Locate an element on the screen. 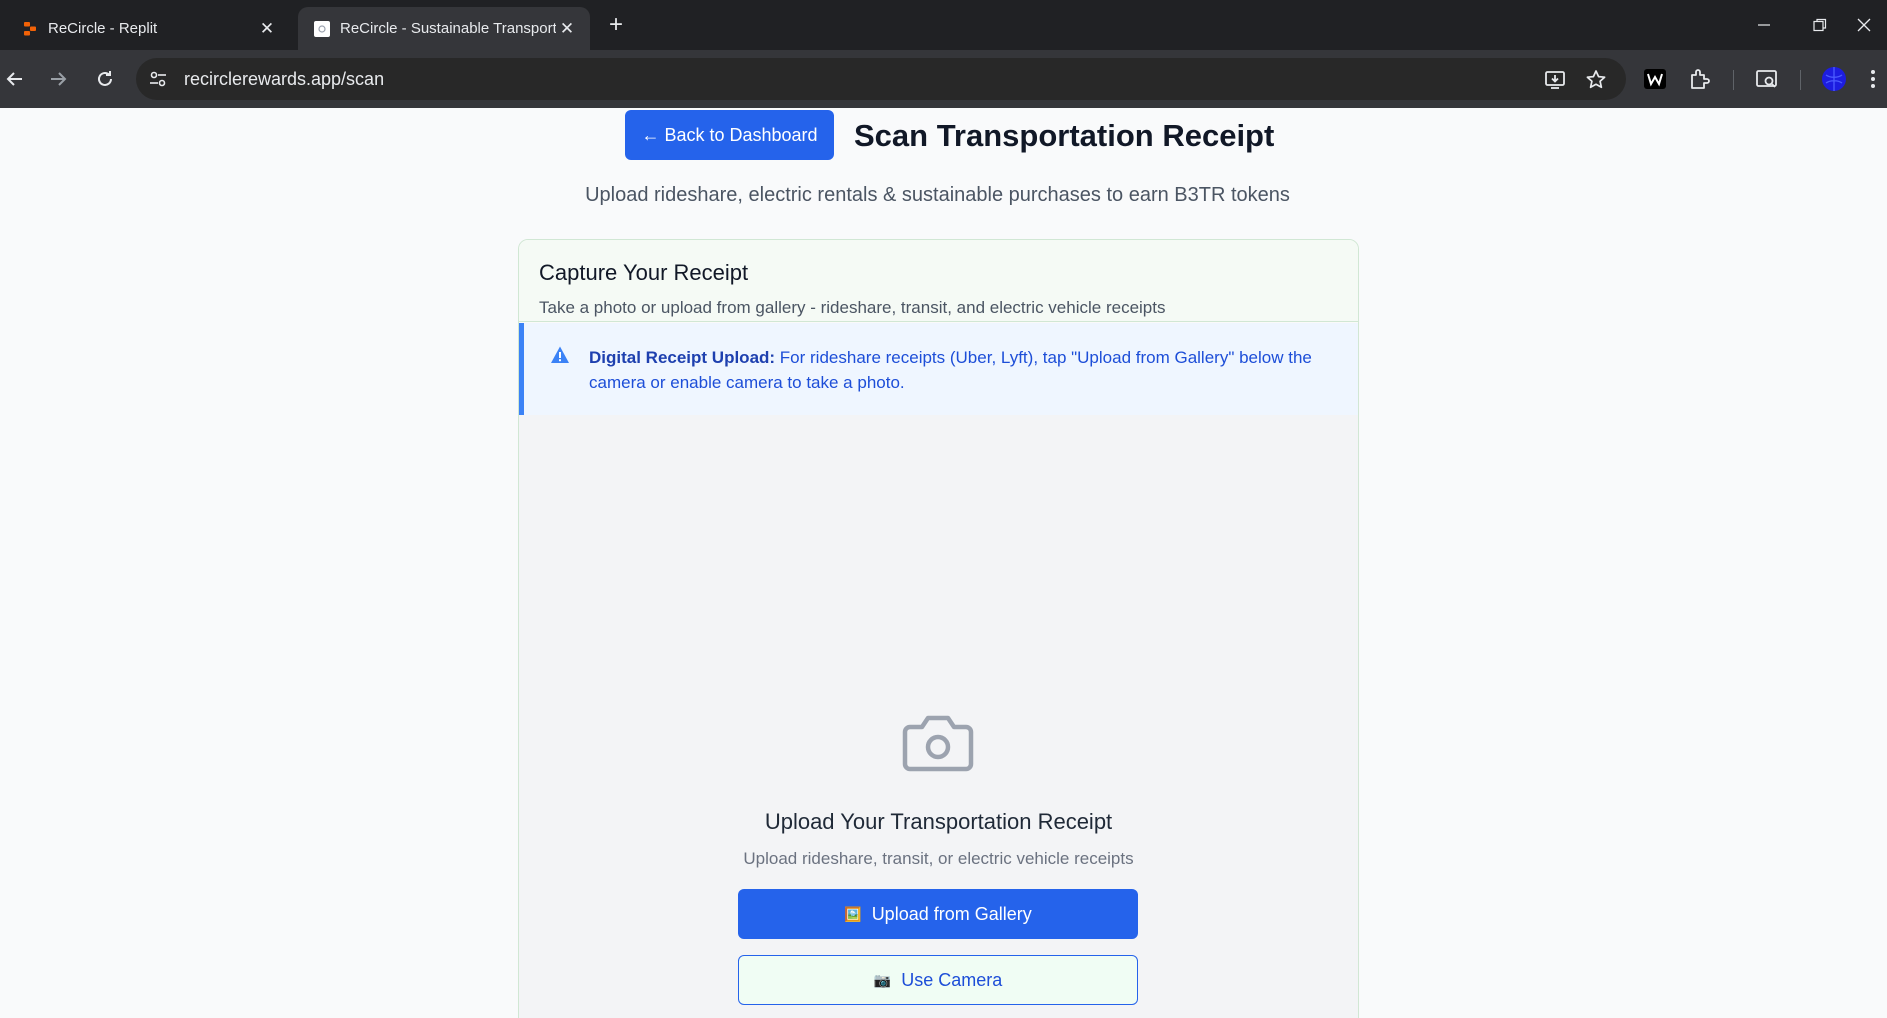 This screenshot has width=1887, height=1018. card-title: Capture Your Receipt is located at coordinates (644, 272).